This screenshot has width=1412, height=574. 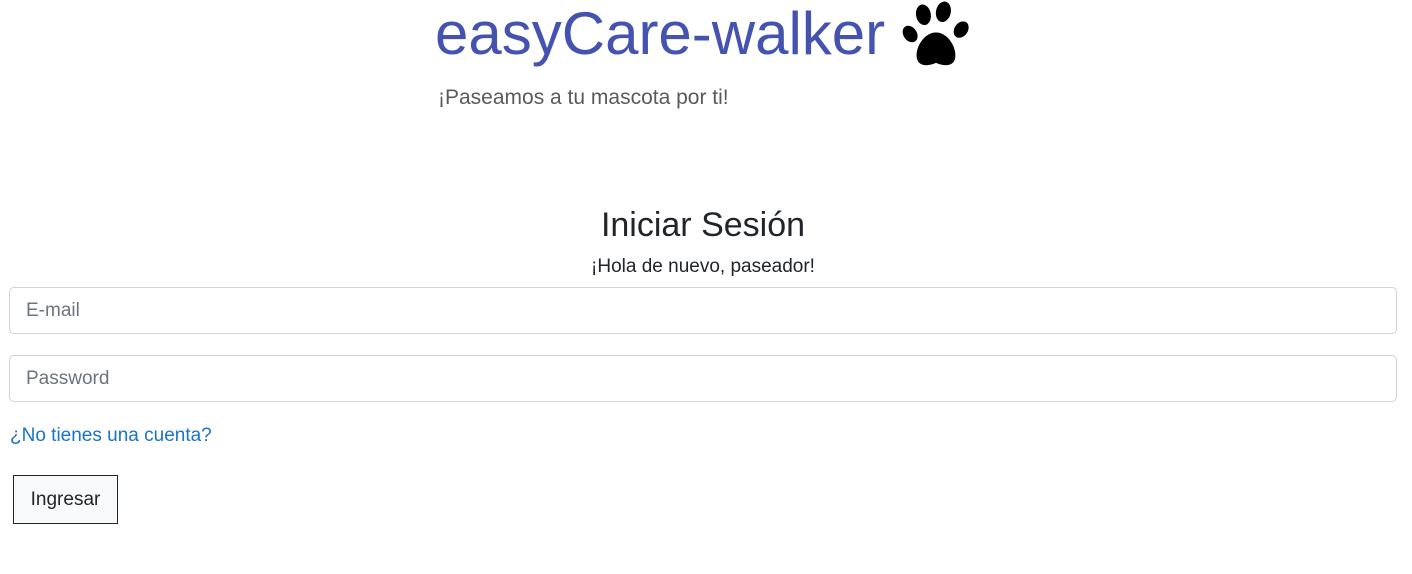 What do you see at coordinates (703, 310) in the screenshot?
I see `email-field` at bounding box center [703, 310].